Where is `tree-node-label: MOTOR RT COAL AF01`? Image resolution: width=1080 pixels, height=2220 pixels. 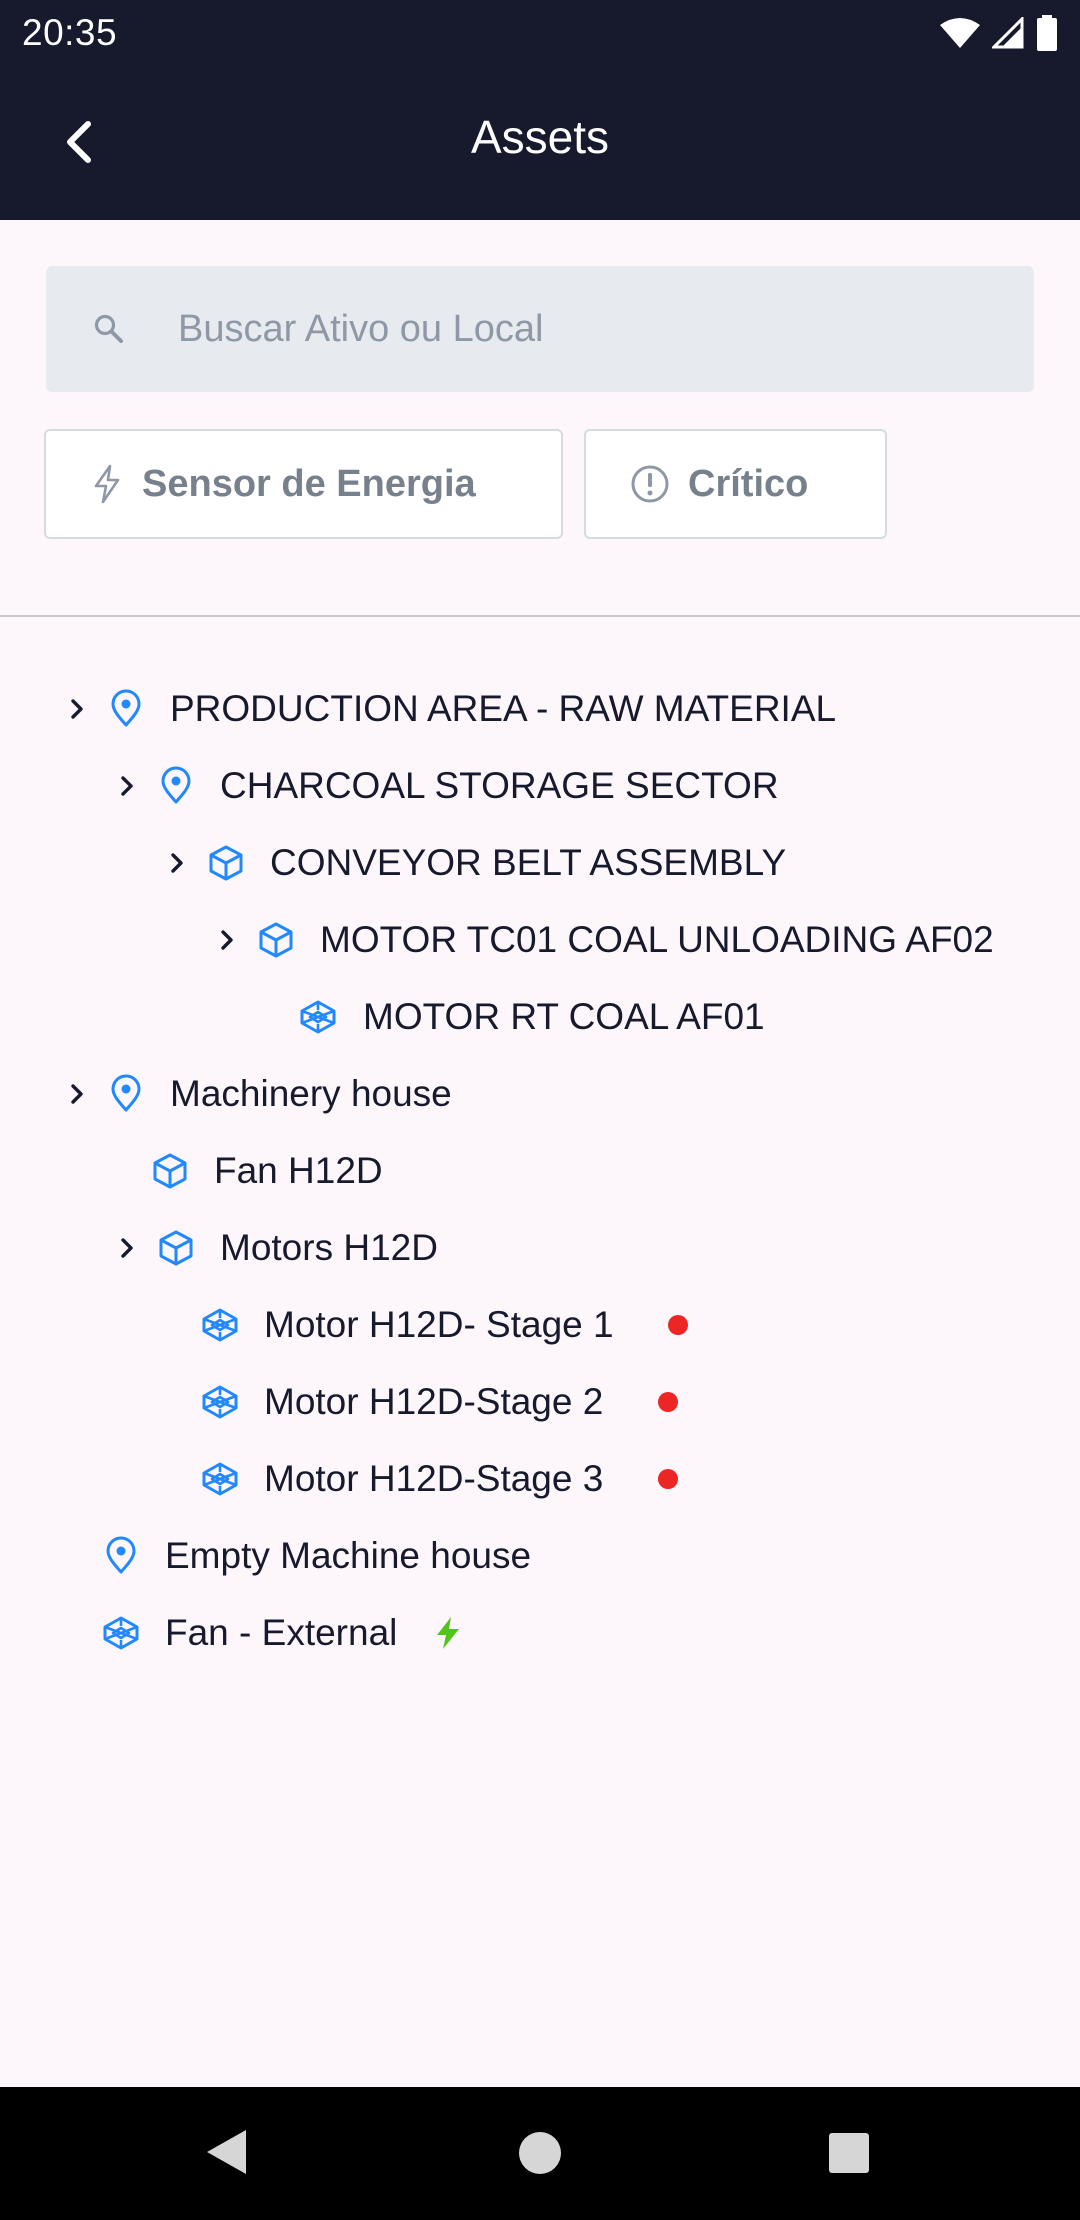 tree-node-label: MOTOR RT COAL AF01 is located at coordinates (564, 1016).